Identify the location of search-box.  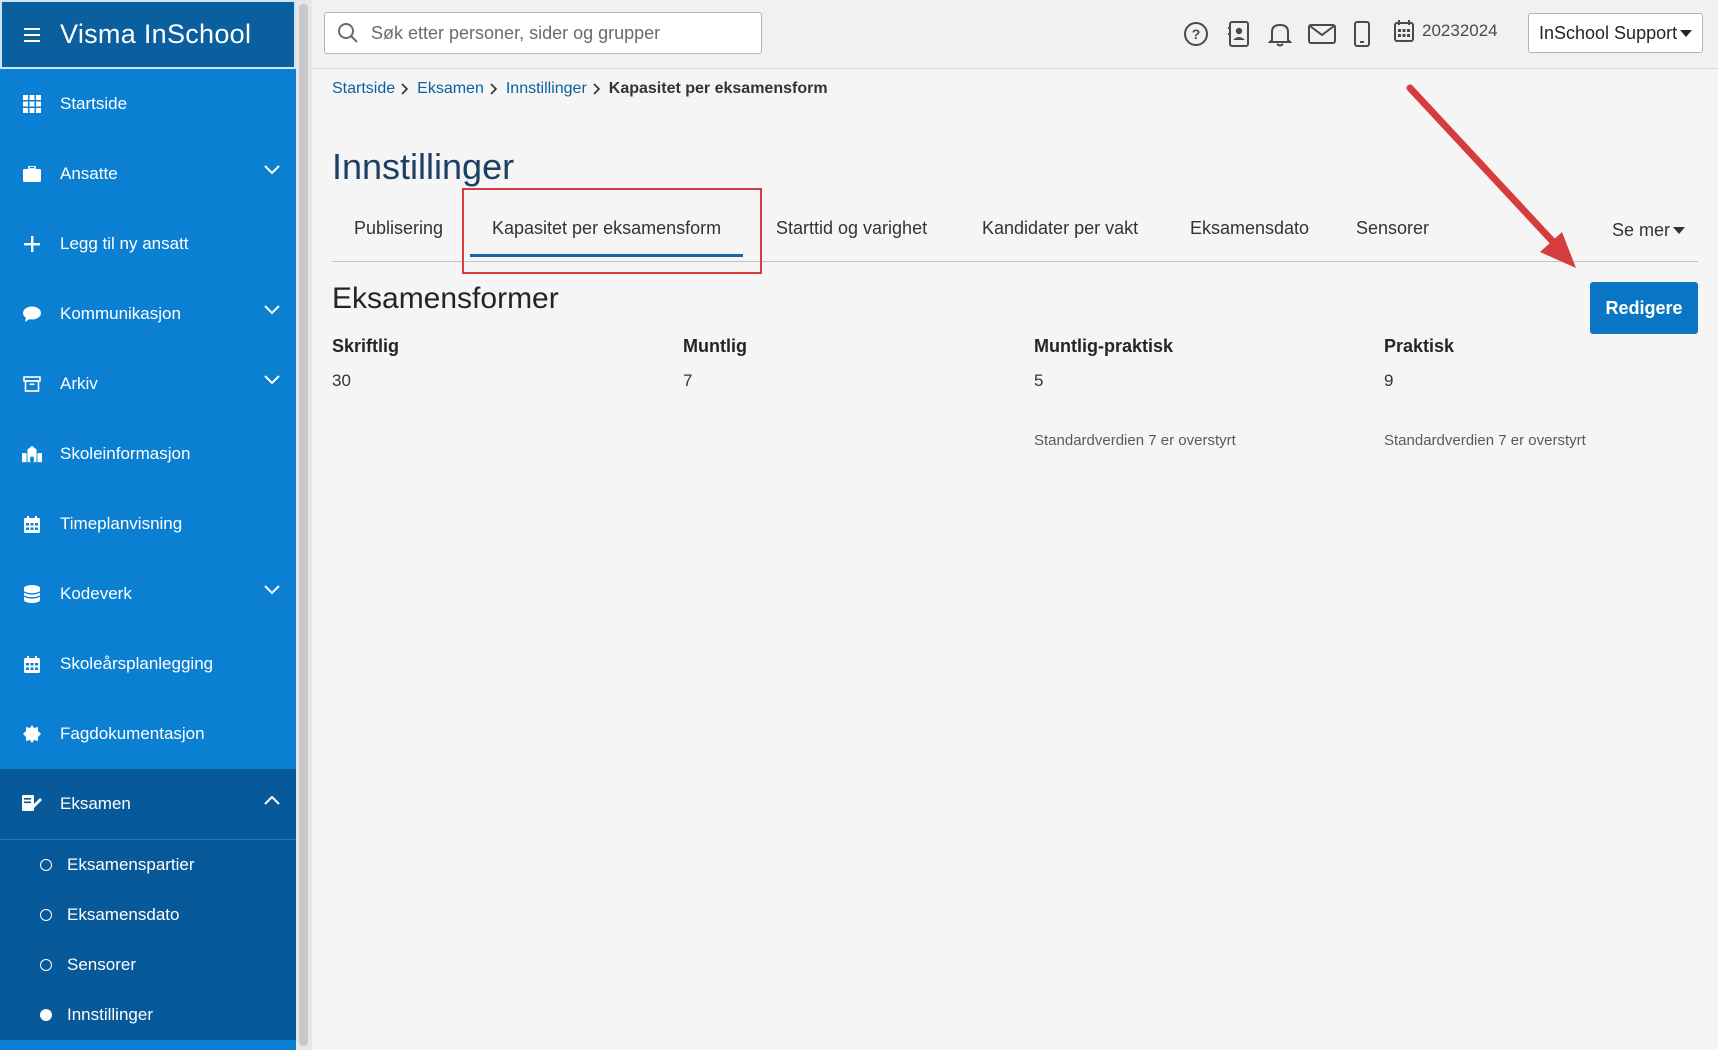
(543, 33).